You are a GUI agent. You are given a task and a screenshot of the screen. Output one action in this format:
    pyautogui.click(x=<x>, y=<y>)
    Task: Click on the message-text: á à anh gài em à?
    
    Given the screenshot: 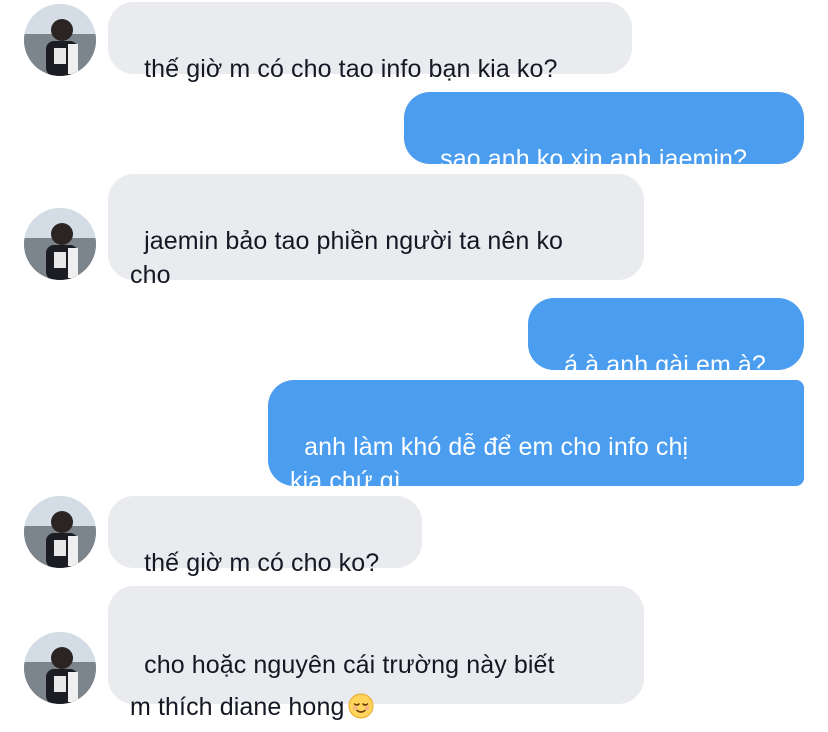 What is the action you would take?
    pyautogui.click(x=665, y=365)
    